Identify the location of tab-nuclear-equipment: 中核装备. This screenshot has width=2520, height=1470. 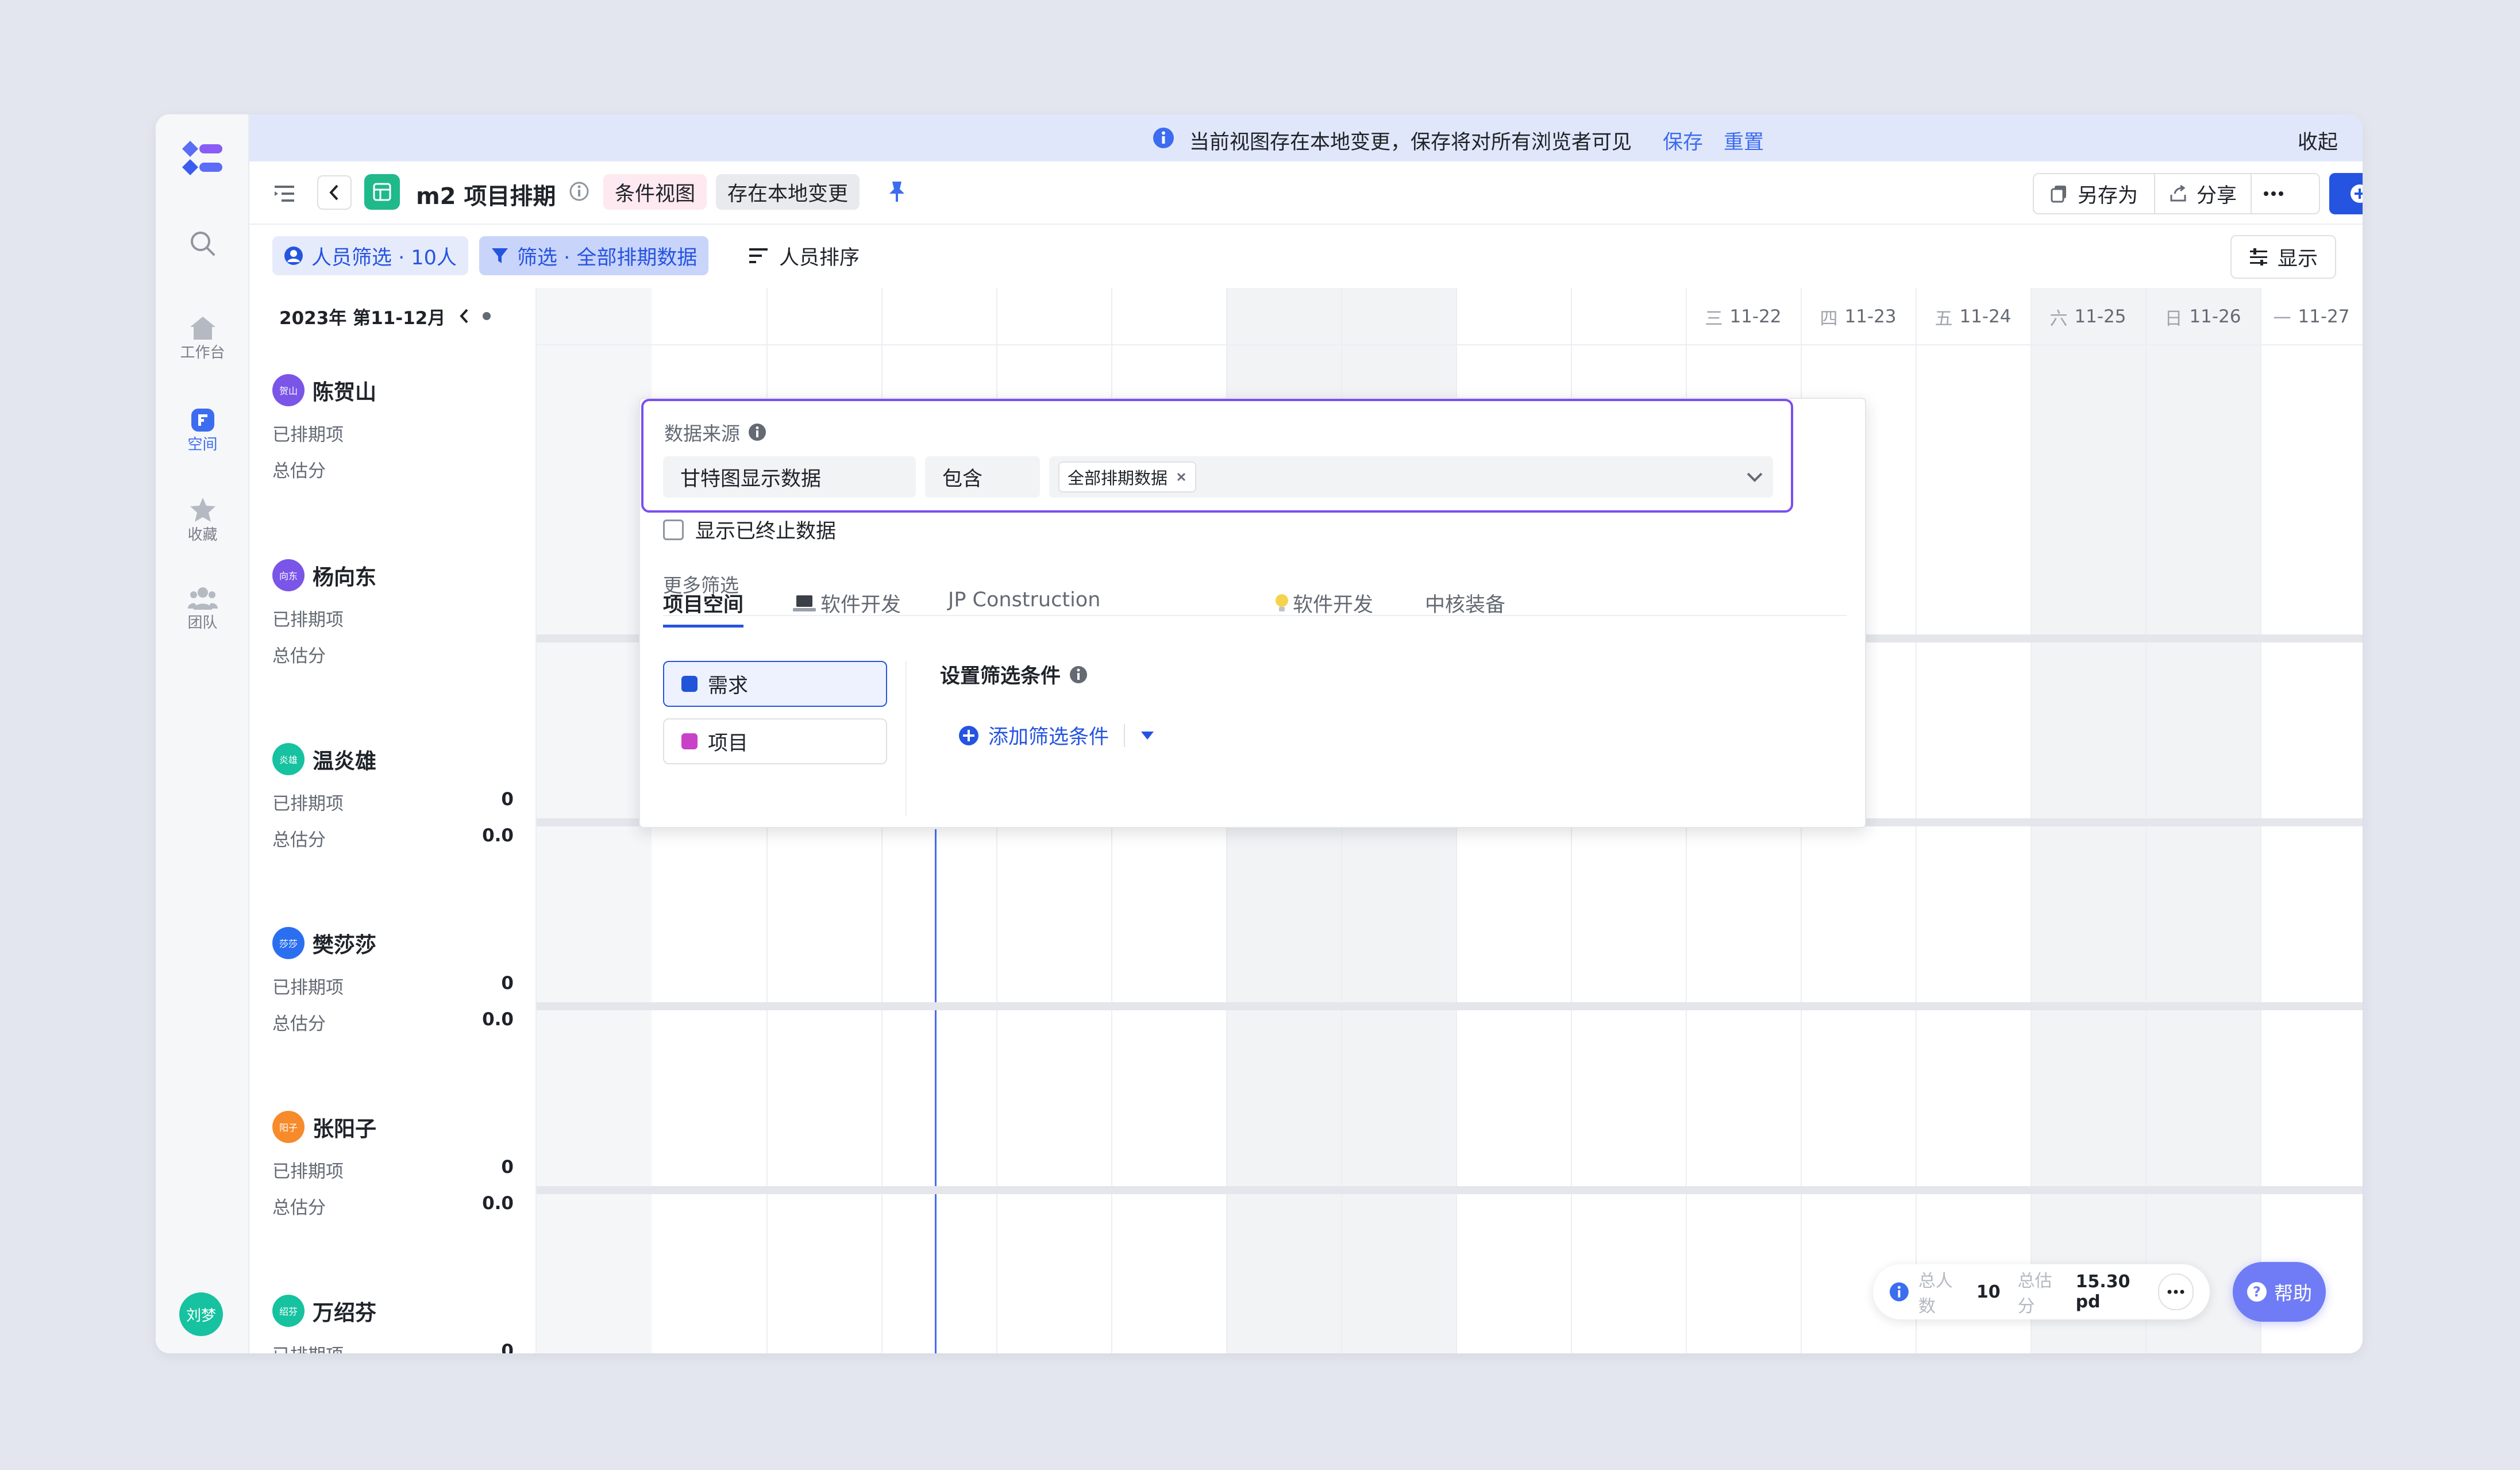
(1465, 603).